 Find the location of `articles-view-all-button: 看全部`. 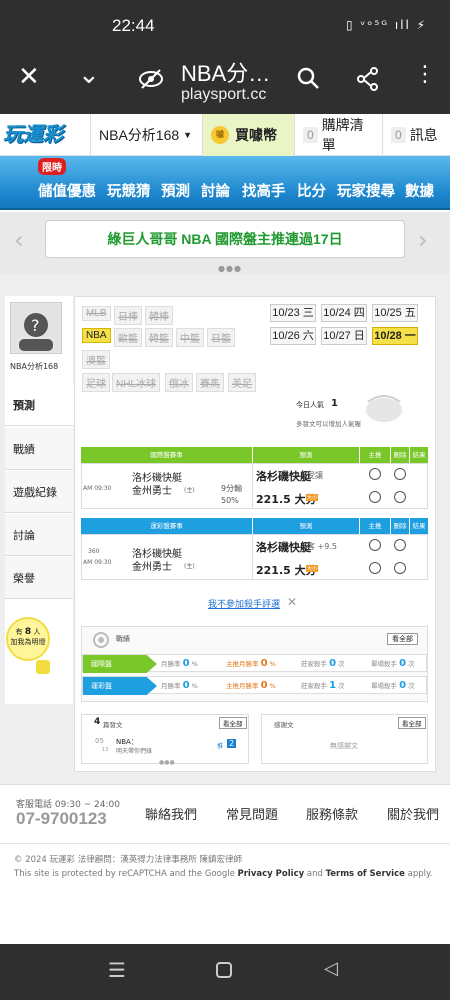

articles-view-all-button: 看全部 is located at coordinates (233, 723).